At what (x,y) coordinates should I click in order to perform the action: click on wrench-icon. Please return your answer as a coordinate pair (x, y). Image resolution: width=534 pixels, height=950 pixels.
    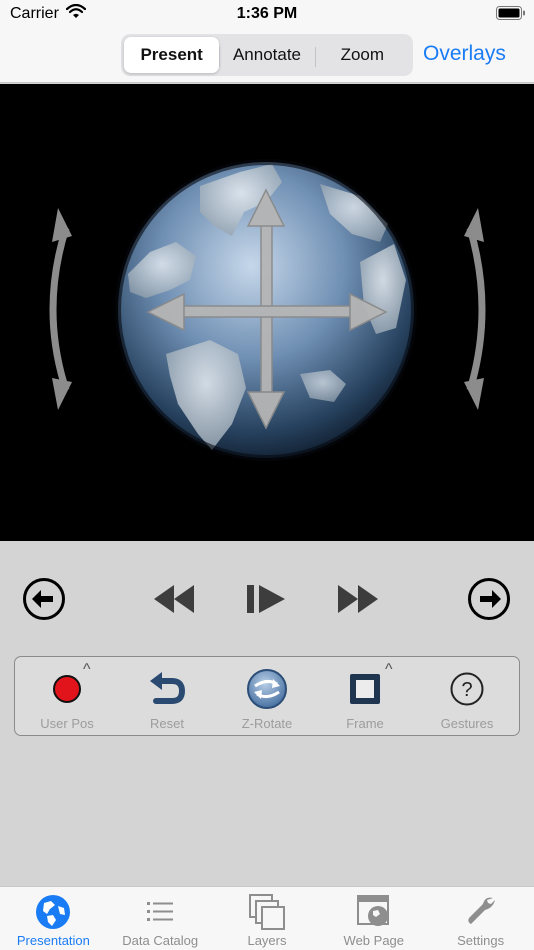
    Looking at the image, I should click on (480, 912).